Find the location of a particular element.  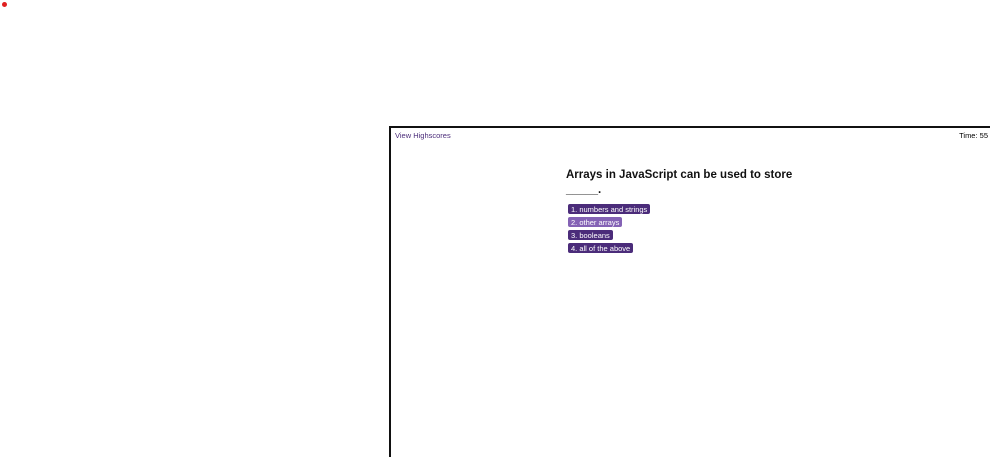

view-highscores-link: View Highscores is located at coordinates (423, 135).